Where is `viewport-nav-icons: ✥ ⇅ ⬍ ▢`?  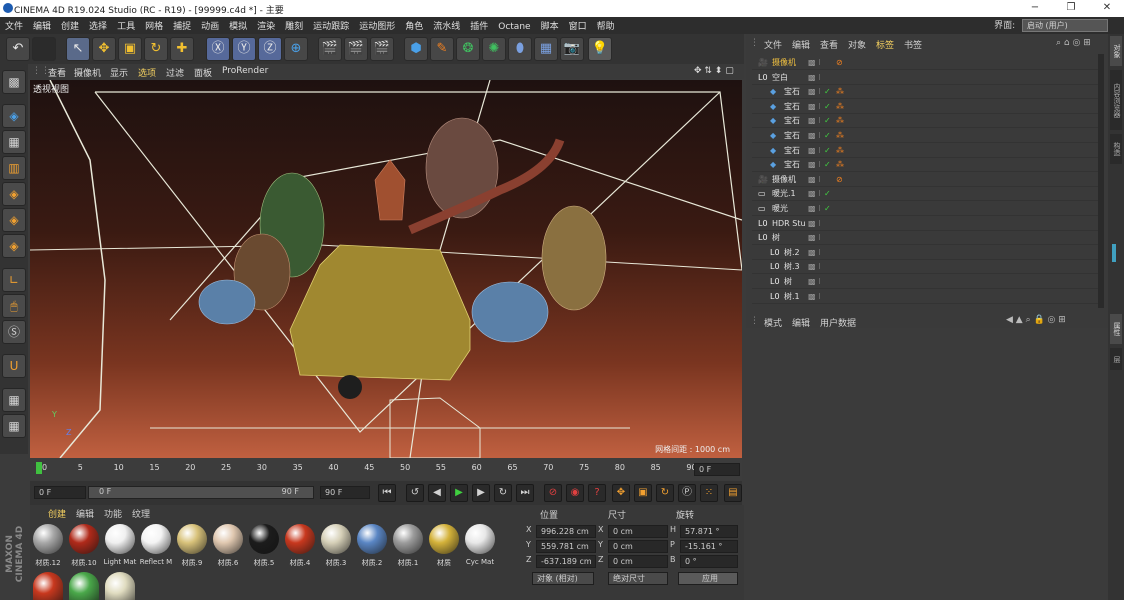
viewport-nav-icons: ✥ ⇅ ⬍ ▢ is located at coordinates (714, 71).